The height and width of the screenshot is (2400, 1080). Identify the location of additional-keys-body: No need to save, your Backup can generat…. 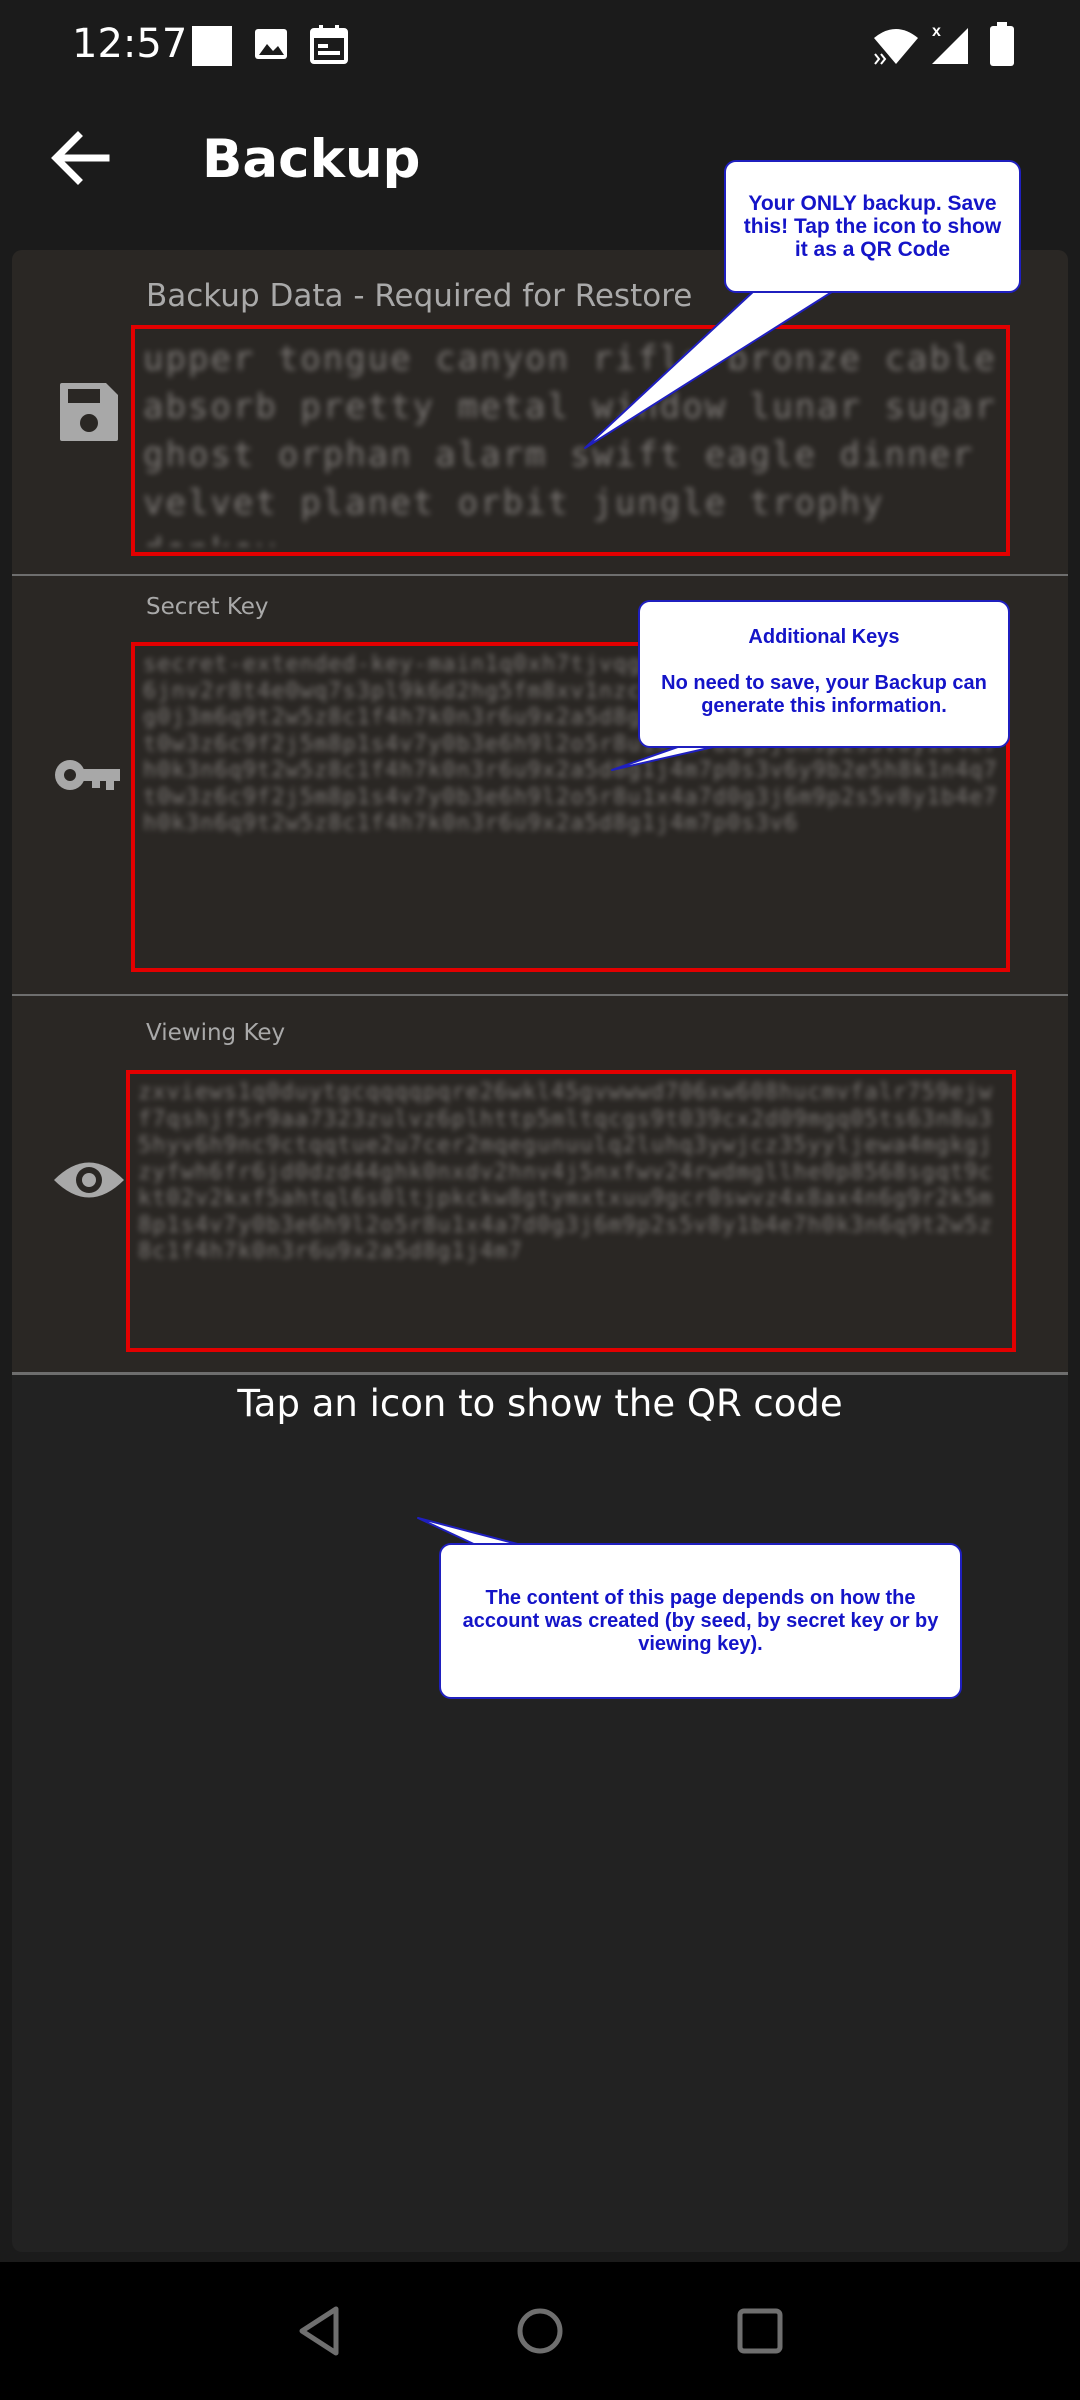
(824, 694).